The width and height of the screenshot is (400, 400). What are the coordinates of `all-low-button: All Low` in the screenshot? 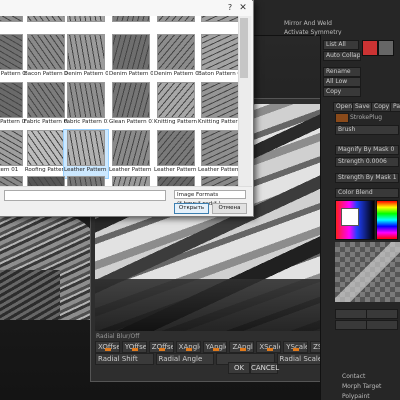 It's located at (342, 82).